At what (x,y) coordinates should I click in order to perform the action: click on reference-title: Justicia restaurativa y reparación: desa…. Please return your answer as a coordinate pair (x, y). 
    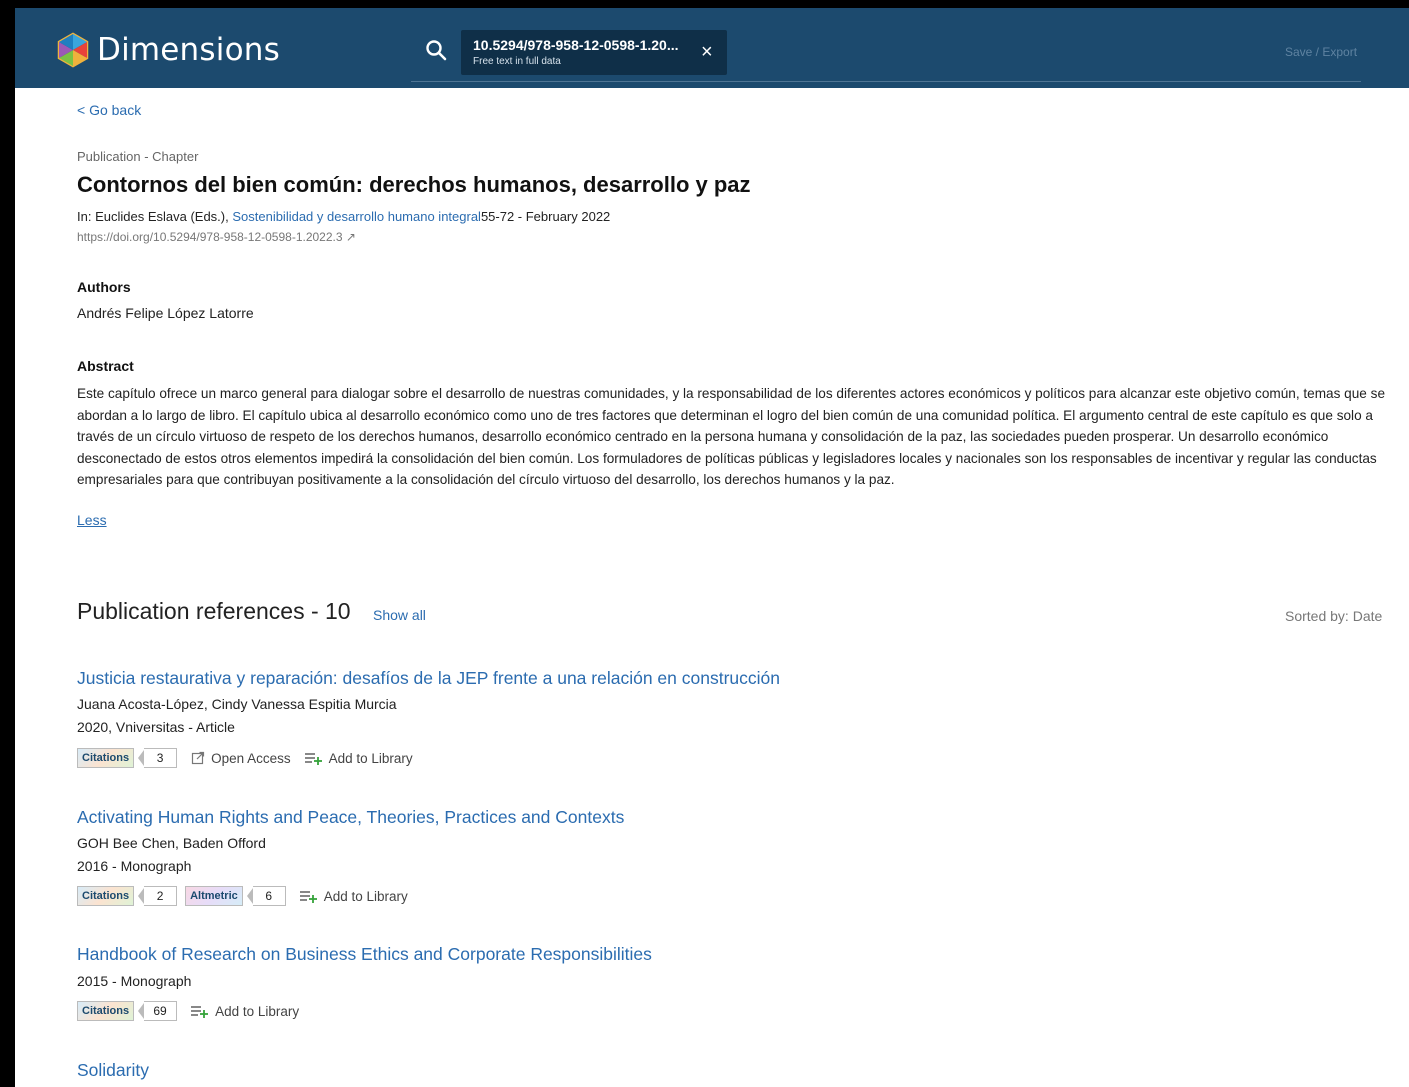
    Looking at the image, I should click on (428, 678).